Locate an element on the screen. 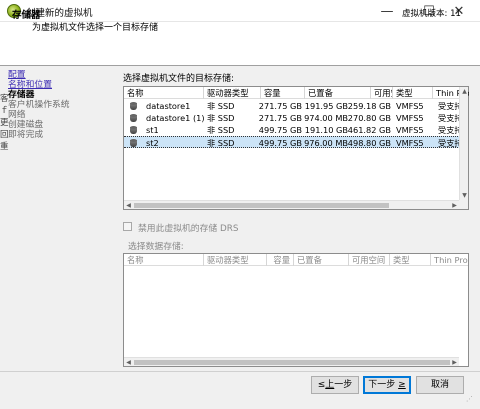  datastore-provisioned: 974.00 MB is located at coordinates (326, 118).